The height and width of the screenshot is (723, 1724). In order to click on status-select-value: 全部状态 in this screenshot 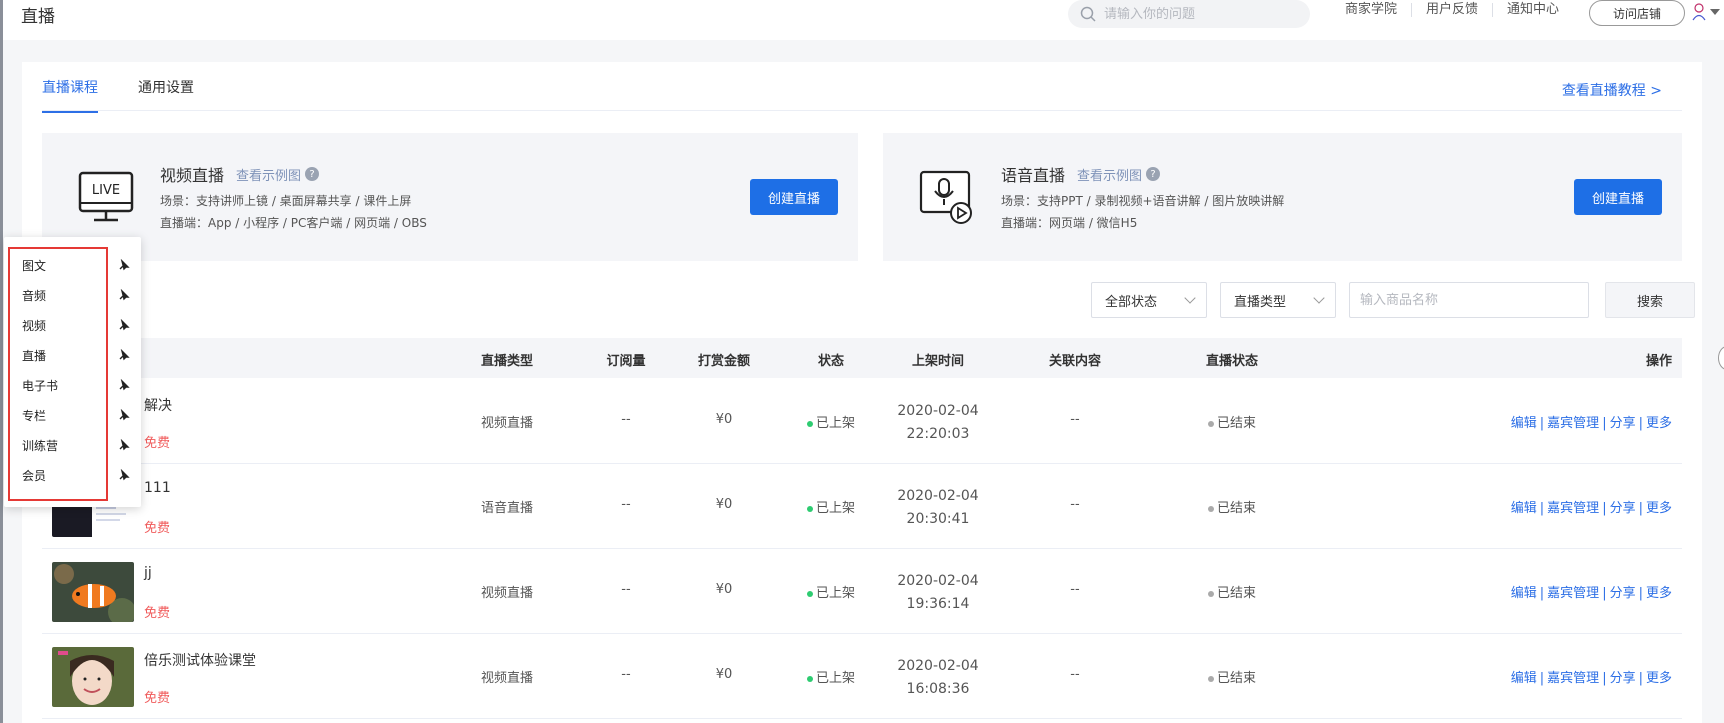, I will do `click(1131, 302)`.